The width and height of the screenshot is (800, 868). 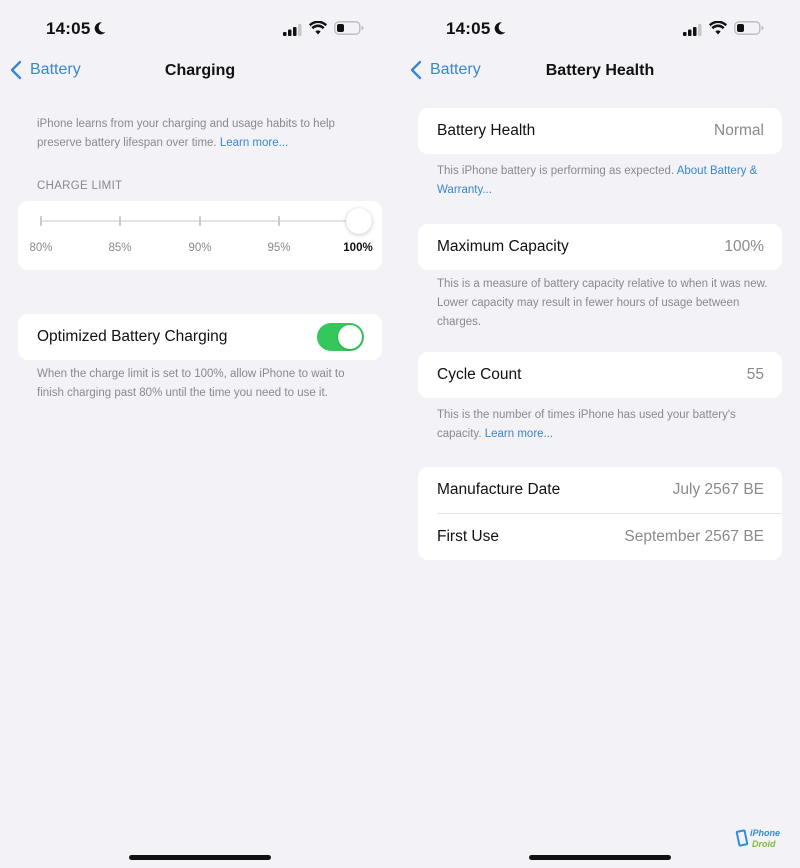 I want to click on first-use-row: First Use September 2567 BE, so click(x=600, y=537).